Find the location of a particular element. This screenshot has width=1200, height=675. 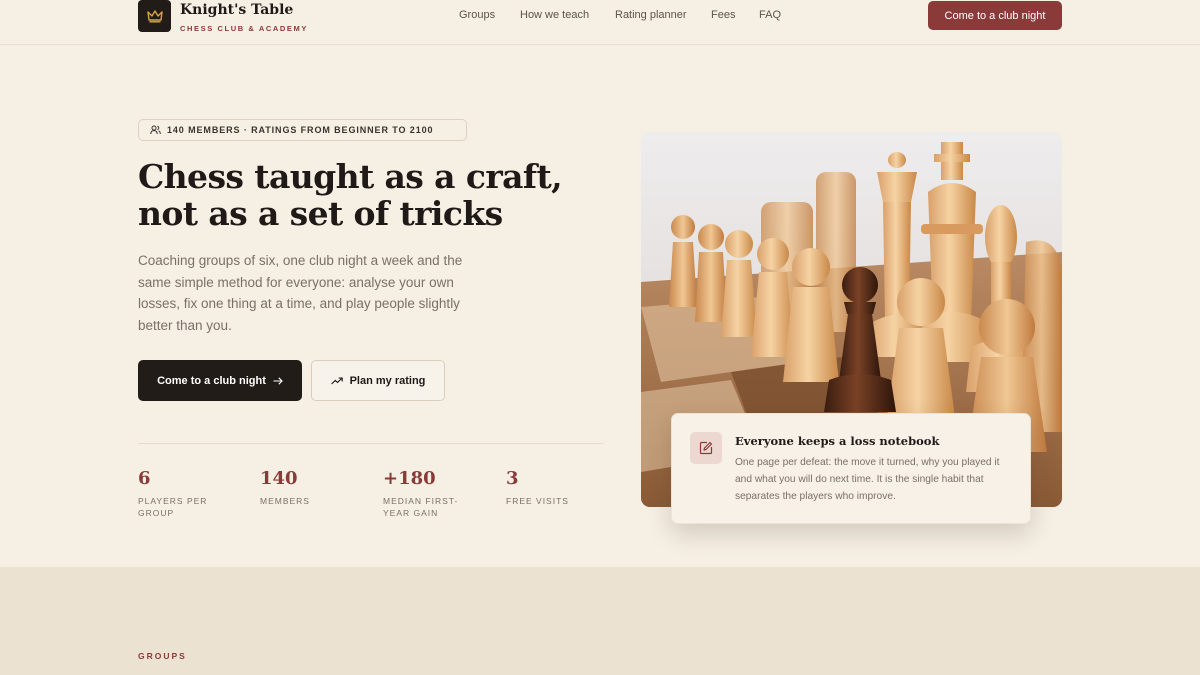

logo is located at coordinates (154, 16).